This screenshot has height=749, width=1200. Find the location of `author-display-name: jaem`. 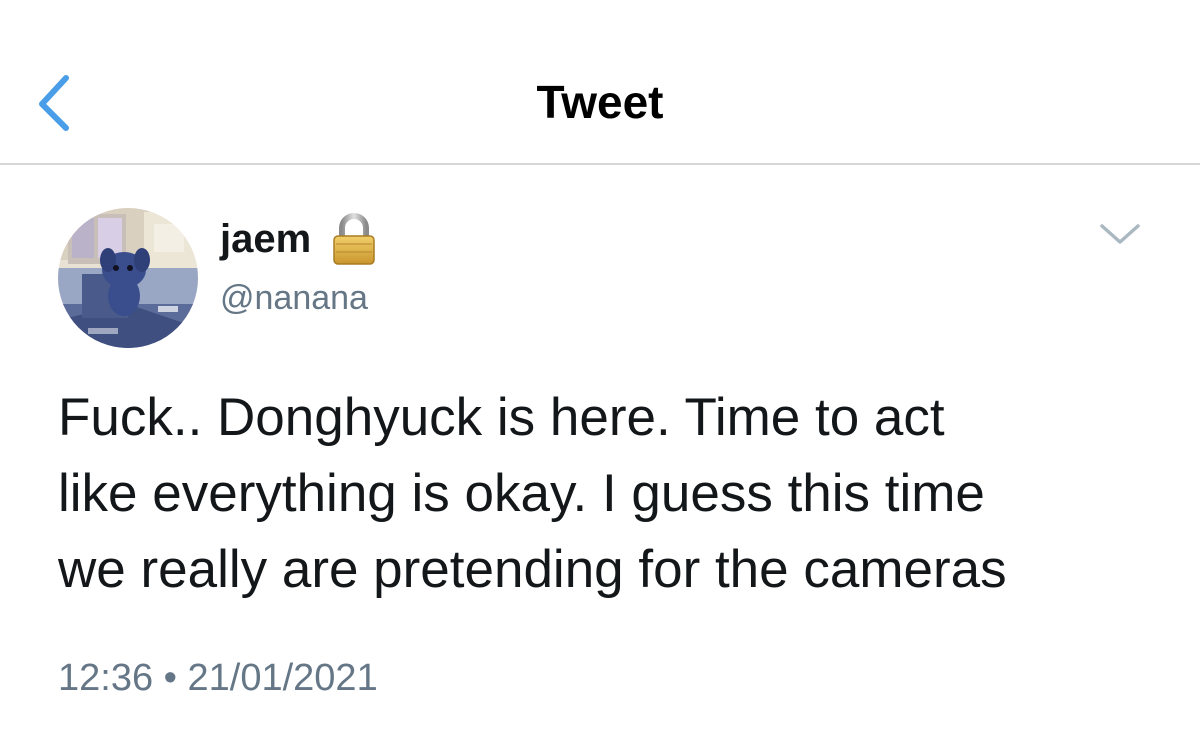

author-display-name: jaem is located at coordinates (265, 239).